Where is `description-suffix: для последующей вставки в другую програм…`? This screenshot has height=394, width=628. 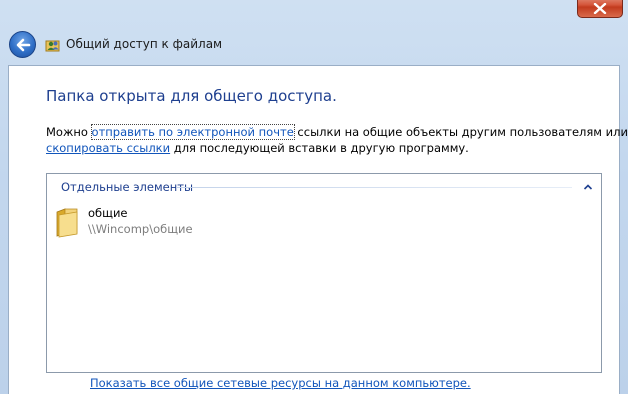 description-suffix: для последующей вставки в другую програм… is located at coordinates (319, 148).